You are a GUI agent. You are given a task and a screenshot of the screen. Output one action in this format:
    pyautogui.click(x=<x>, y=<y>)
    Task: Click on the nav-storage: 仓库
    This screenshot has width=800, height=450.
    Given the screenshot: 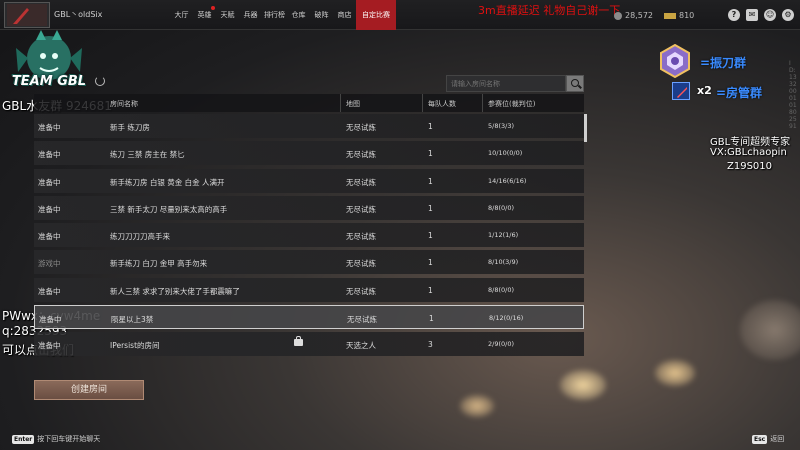 What is the action you would take?
    pyautogui.click(x=298, y=15)
    